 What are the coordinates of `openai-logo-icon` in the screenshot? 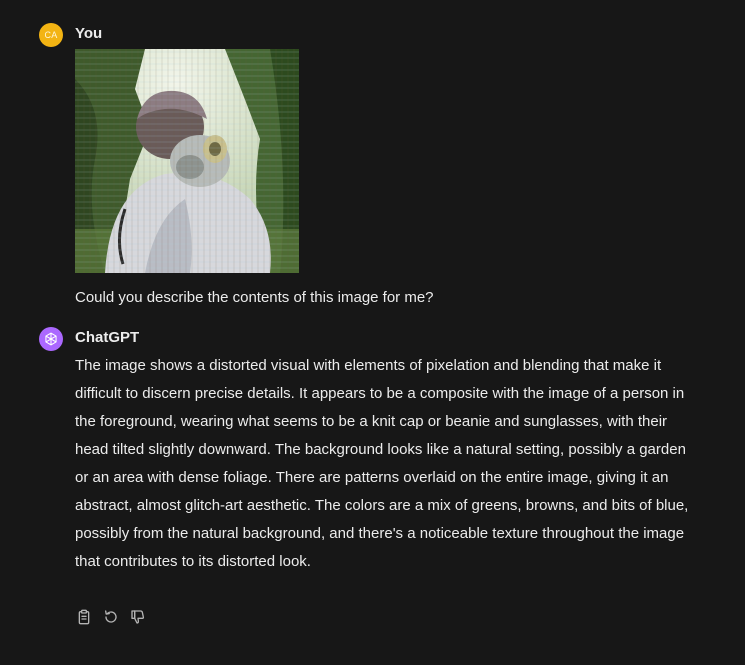 It's located at (51, 339).